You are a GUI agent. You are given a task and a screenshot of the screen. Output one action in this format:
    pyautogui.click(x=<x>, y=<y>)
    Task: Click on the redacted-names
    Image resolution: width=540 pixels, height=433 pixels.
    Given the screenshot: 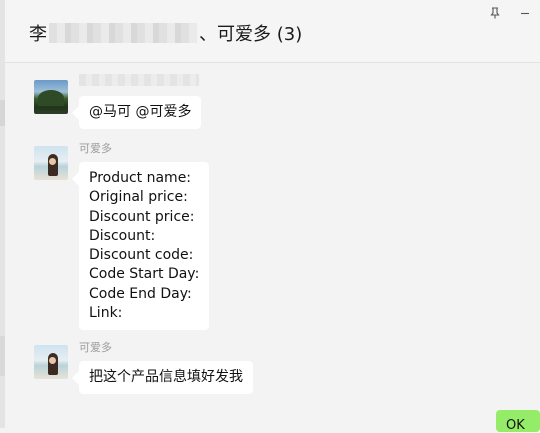 What is the action you would take?
    pyautogui.click(x=123, y=33)
    